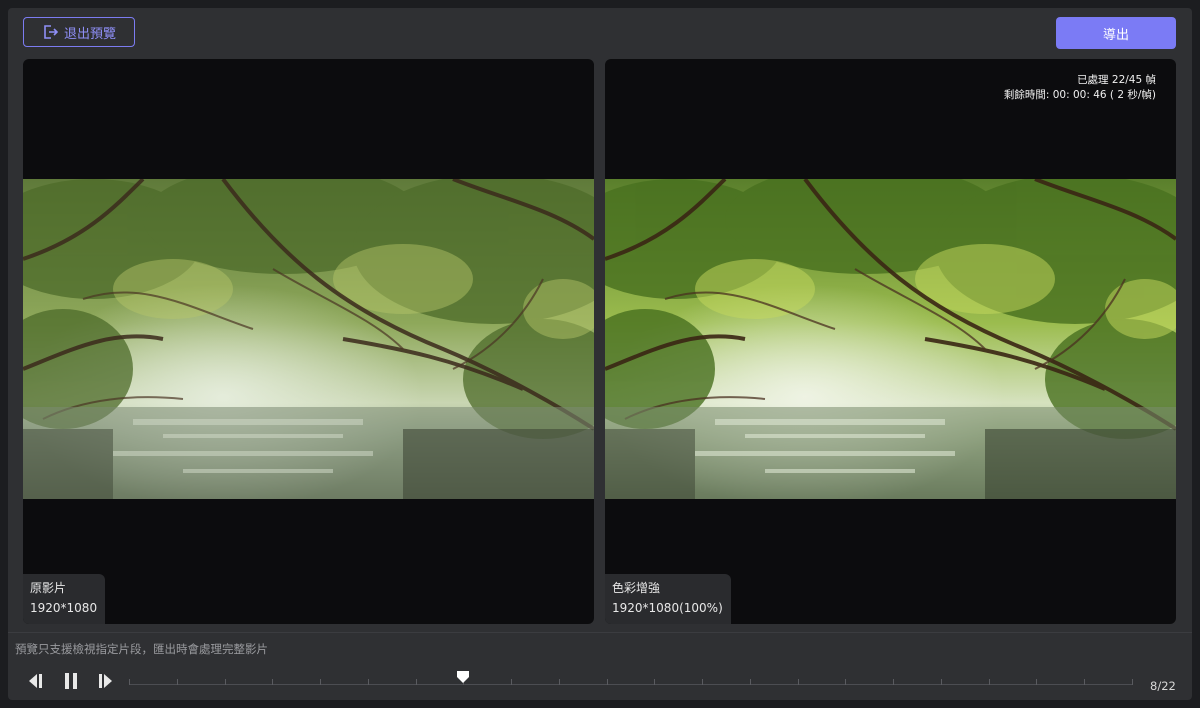 The image size is (1200, 708). I want to click on step-back-button, so click(35, 683).